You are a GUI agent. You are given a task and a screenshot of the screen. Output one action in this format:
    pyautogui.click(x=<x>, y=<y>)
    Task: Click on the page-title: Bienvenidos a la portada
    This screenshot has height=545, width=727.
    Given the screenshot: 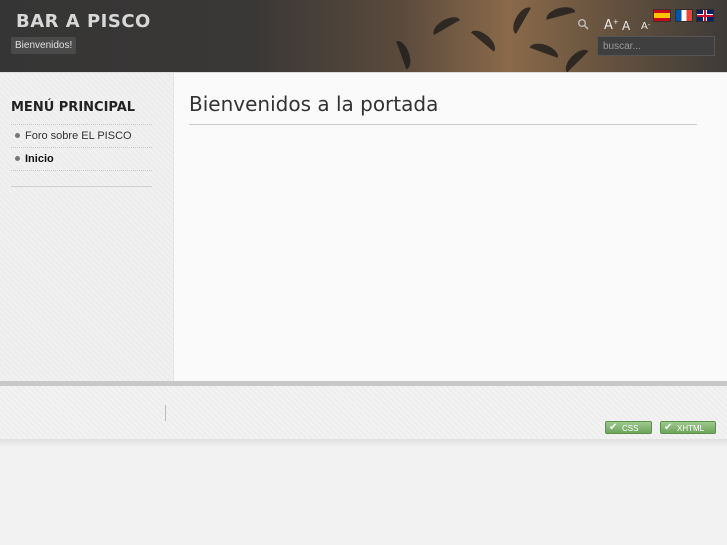 What is the action you would take?
    pyautogui.click(x=314, y=104)
    